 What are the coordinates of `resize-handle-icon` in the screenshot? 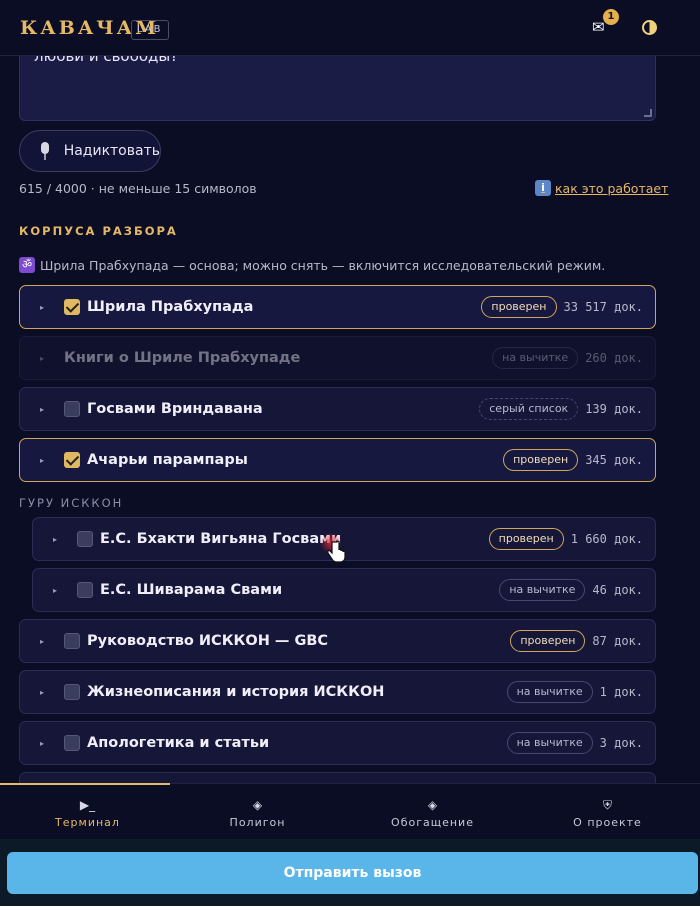 It's located at (648, 113).